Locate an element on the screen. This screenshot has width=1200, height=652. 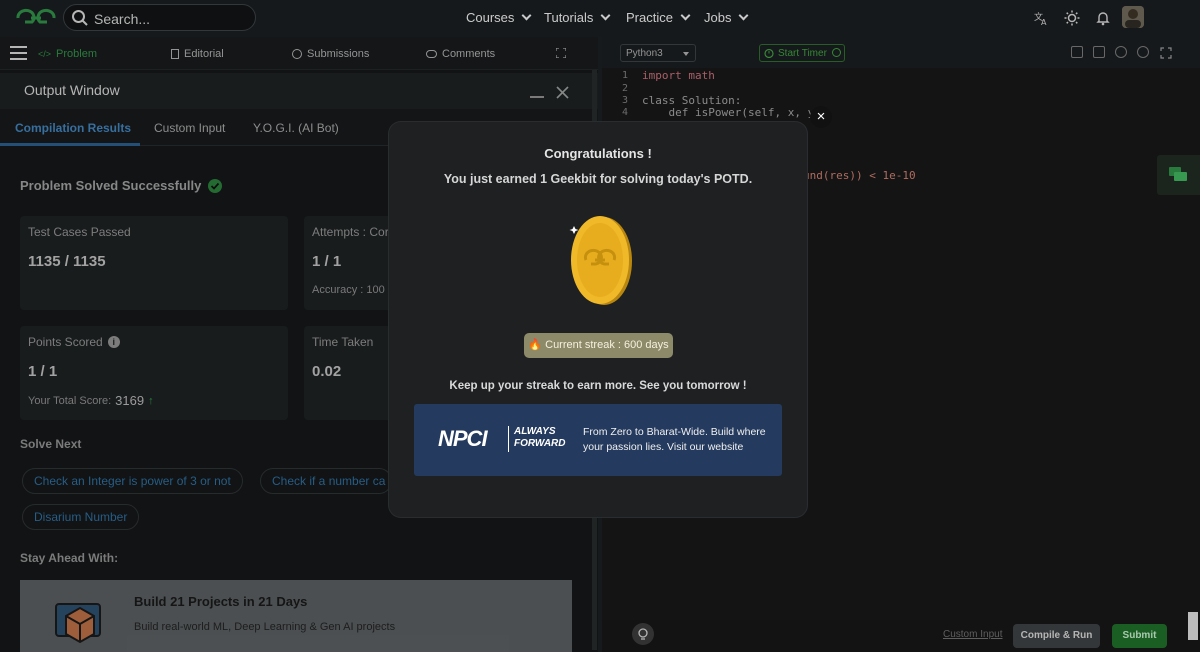
modal-title: Congratulations ! is located at coordinates (598, 153).